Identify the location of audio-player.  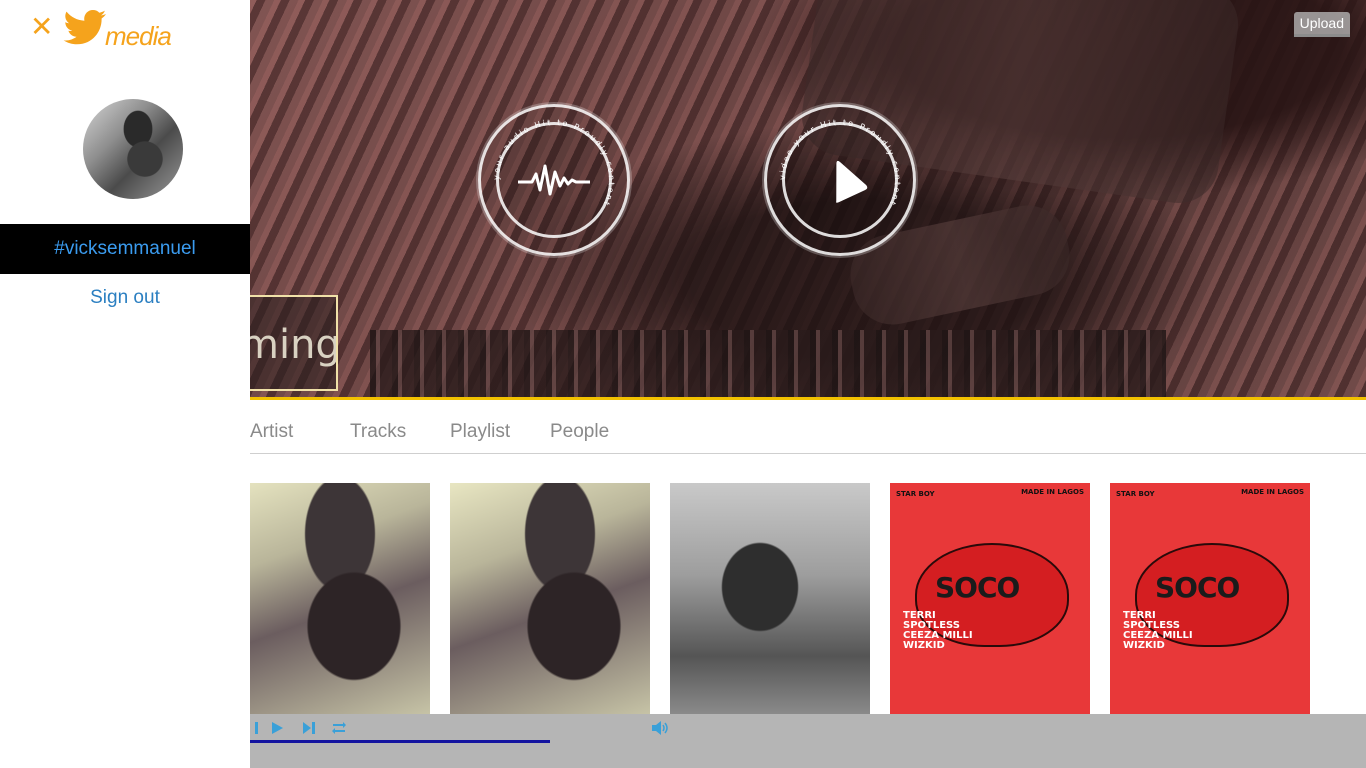
(808, 741).